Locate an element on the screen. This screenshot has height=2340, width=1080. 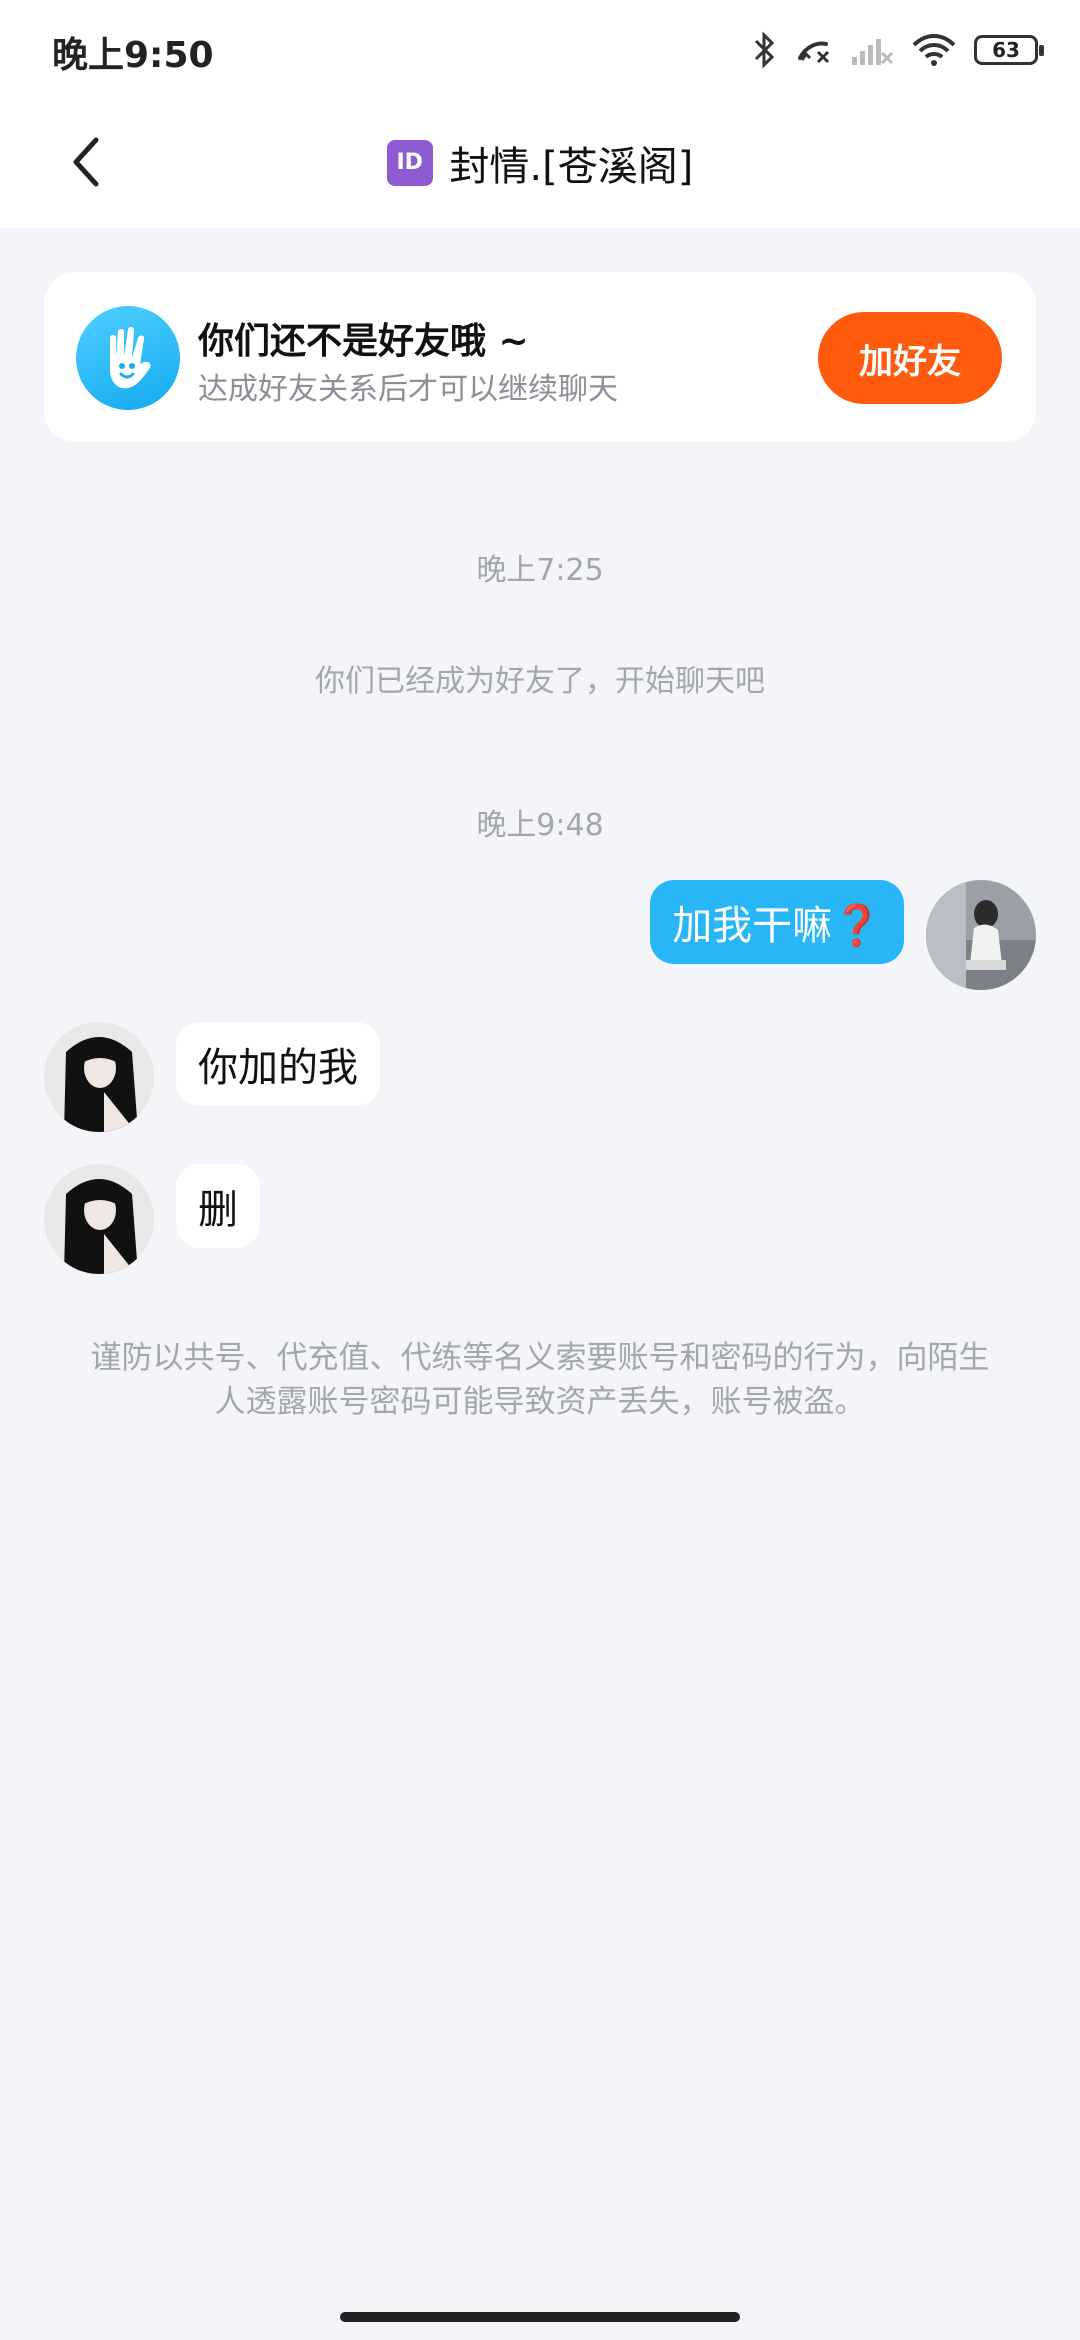
page-title: ID 封情.[苍溪阁] is located at coordinates (540, 163).